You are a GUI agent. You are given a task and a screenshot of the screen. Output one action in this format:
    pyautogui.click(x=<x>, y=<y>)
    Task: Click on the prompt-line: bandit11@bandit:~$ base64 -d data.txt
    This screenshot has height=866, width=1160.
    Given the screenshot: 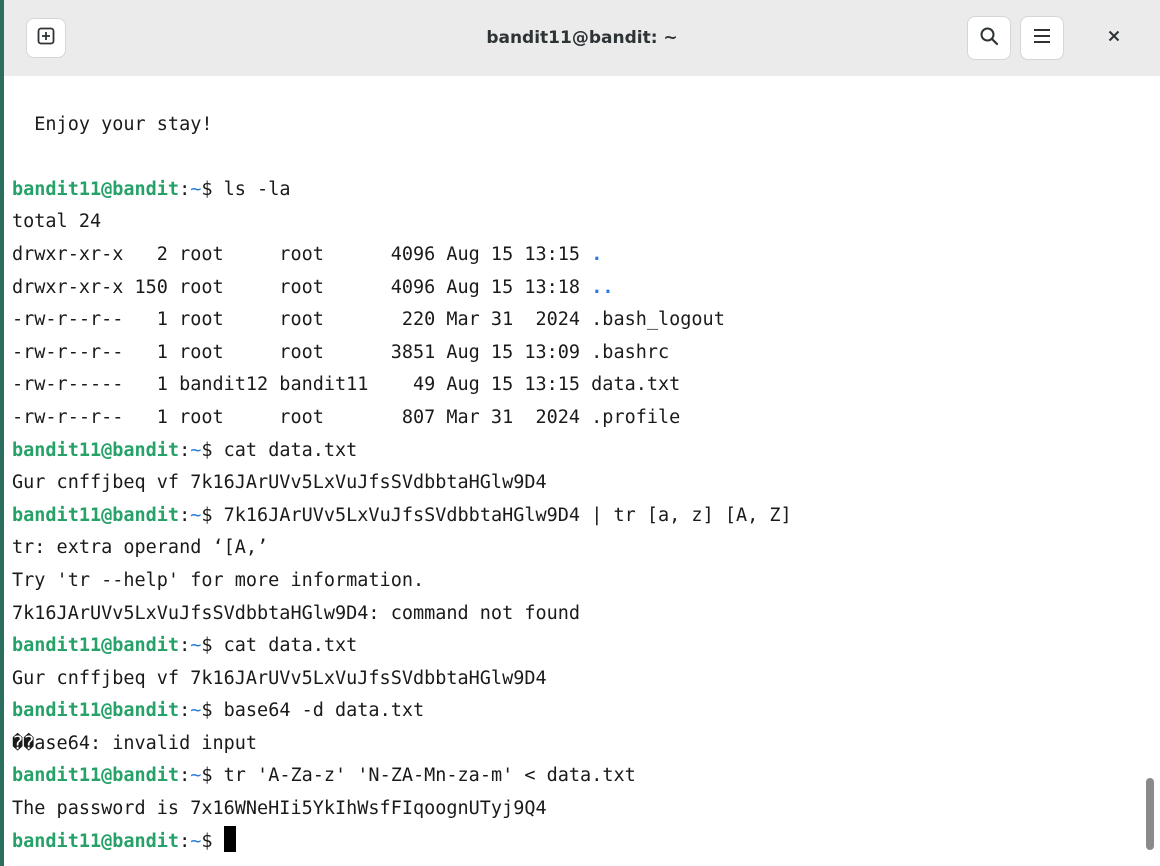 What is the action you would take?
    pyautogui.click(x=575, y=711)
    